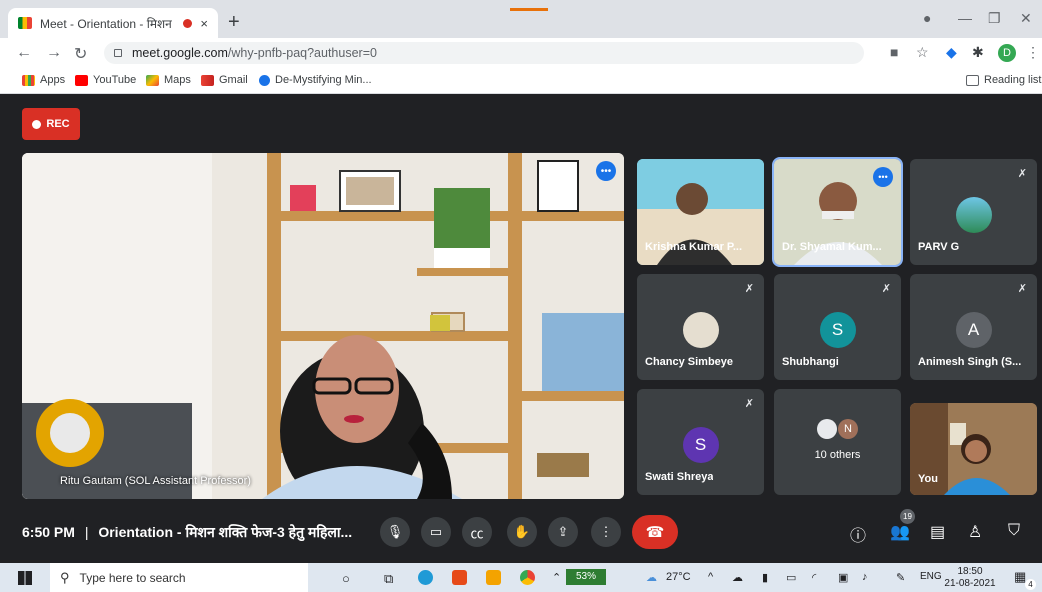  Describe the element at coordinates (51, 124) in the screenshot. I see `recording-button: REC` at that location.